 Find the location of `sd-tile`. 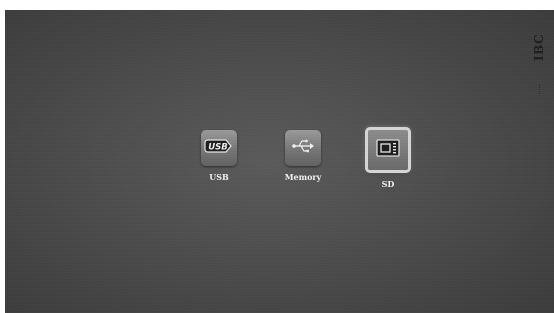

sd-tile is located at coordinates (388, 150).